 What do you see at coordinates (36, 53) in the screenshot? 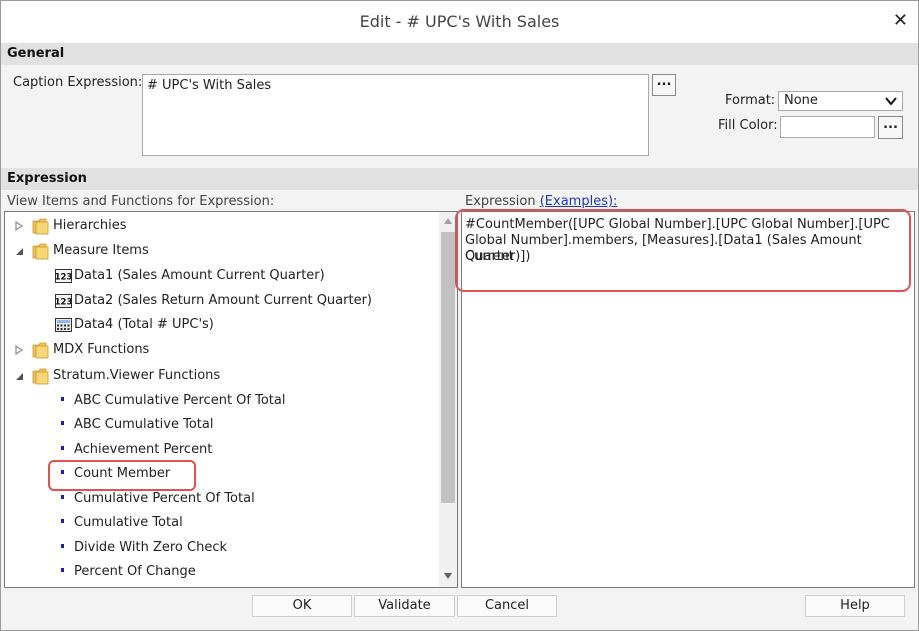
I see `general-header-label: General` at bounding box center [36, 53].